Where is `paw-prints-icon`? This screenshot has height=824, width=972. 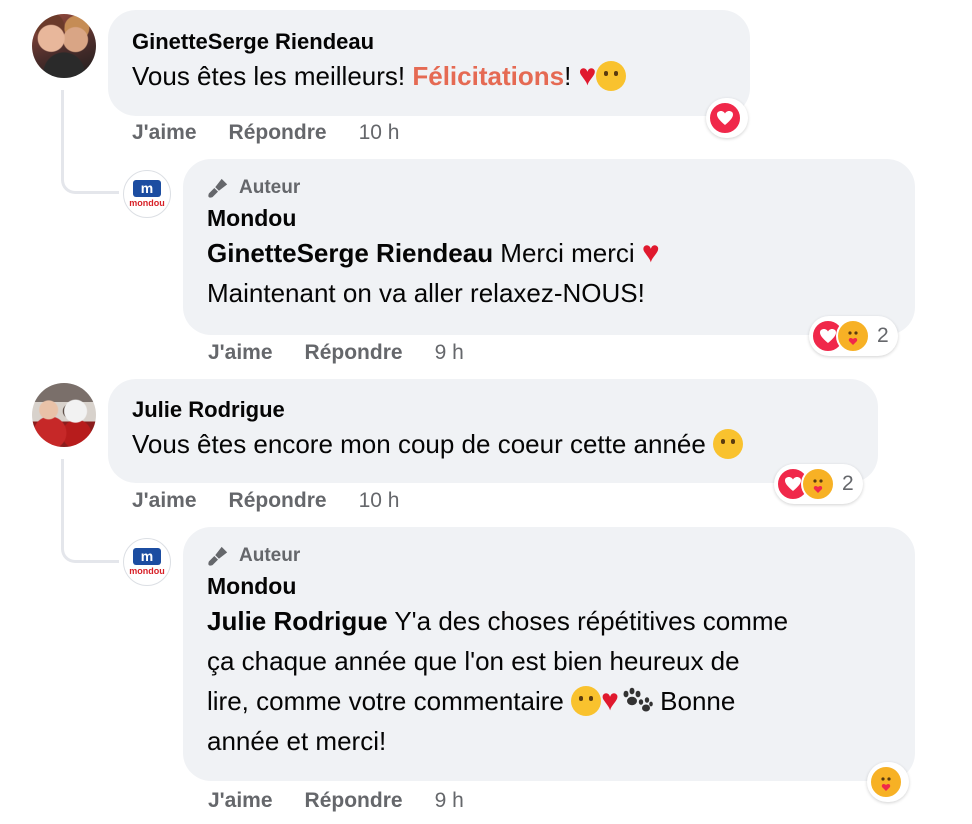
paw-prints-icon is located at coordinates (638, 699).